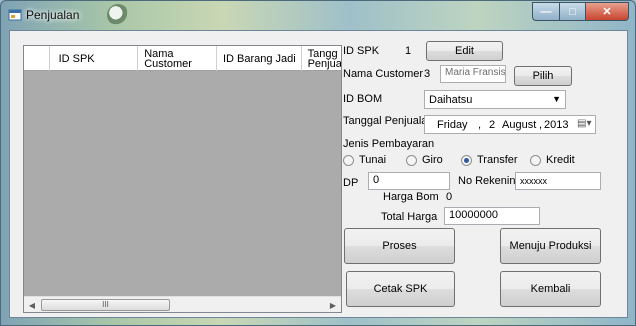 Image resolution: width=636 pixels, height=326 pixels. Describe the element at coordinates (411, 197) in the screenshot. I see `harga-bom-label: Harga Bom` at that location.